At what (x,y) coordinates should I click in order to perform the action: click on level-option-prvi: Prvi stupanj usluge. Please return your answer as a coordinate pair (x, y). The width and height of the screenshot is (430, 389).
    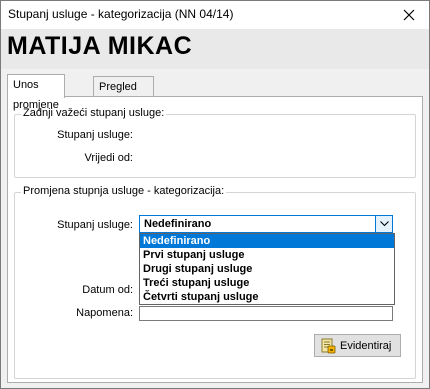
    Looking at the image, I should click on (267, 255).